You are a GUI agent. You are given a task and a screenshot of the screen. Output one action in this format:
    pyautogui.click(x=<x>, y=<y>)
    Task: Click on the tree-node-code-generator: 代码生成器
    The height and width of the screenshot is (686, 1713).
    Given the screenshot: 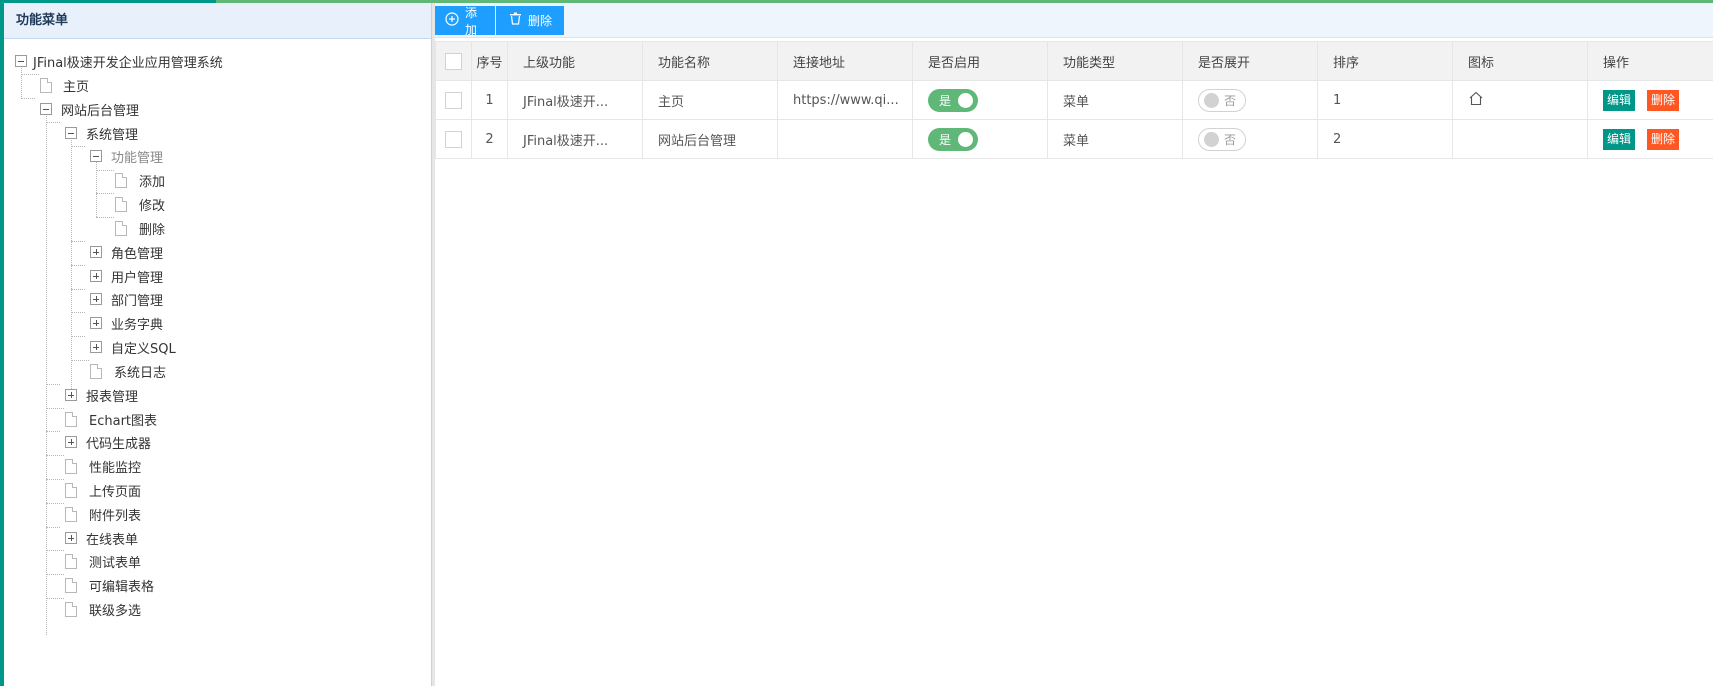 What is the action you would take?
    pyautogui.click(x=108, y=442)
    